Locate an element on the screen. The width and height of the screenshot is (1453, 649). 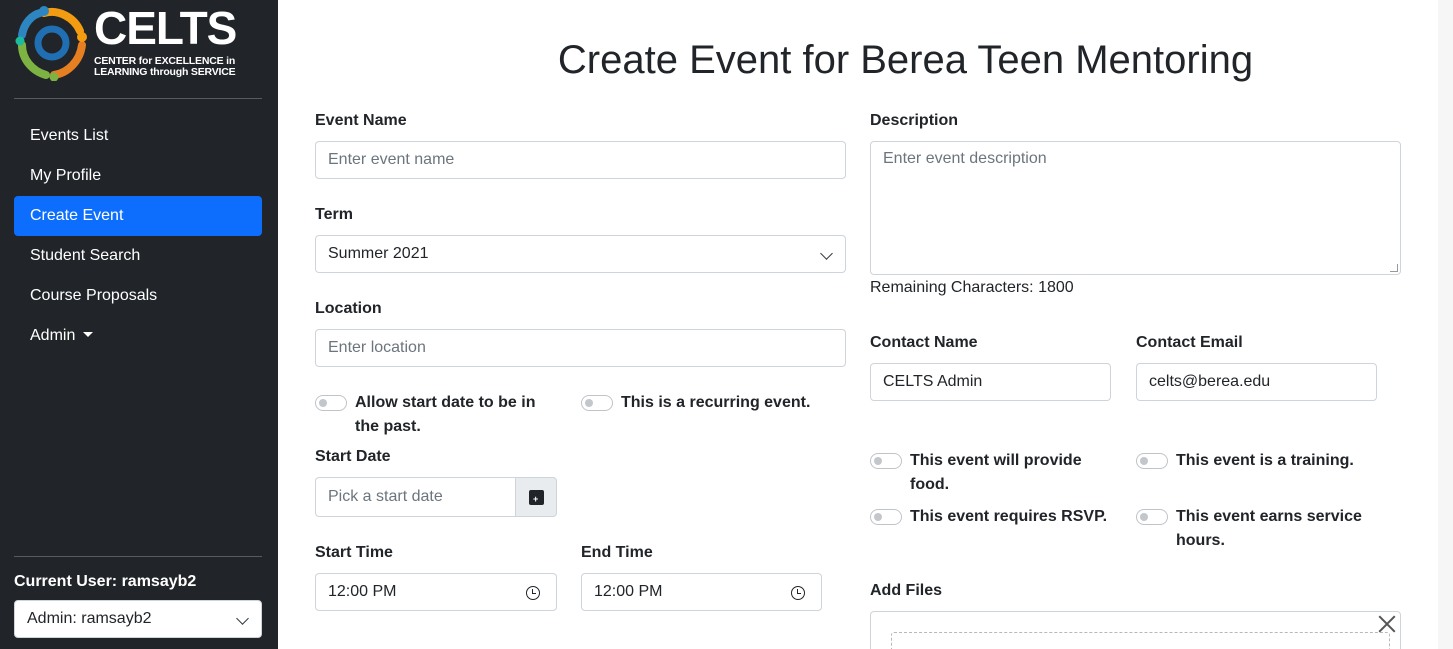
start-time-input: 12:00 PM is located at coordinates (436, 592).